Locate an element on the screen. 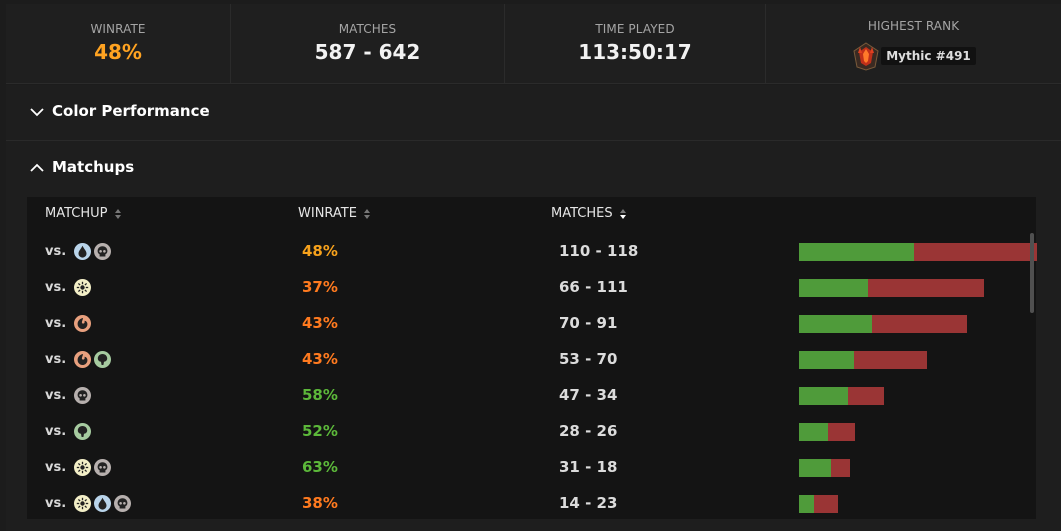  rank-value: Mythic #491 is located at coordinates (928, 56).